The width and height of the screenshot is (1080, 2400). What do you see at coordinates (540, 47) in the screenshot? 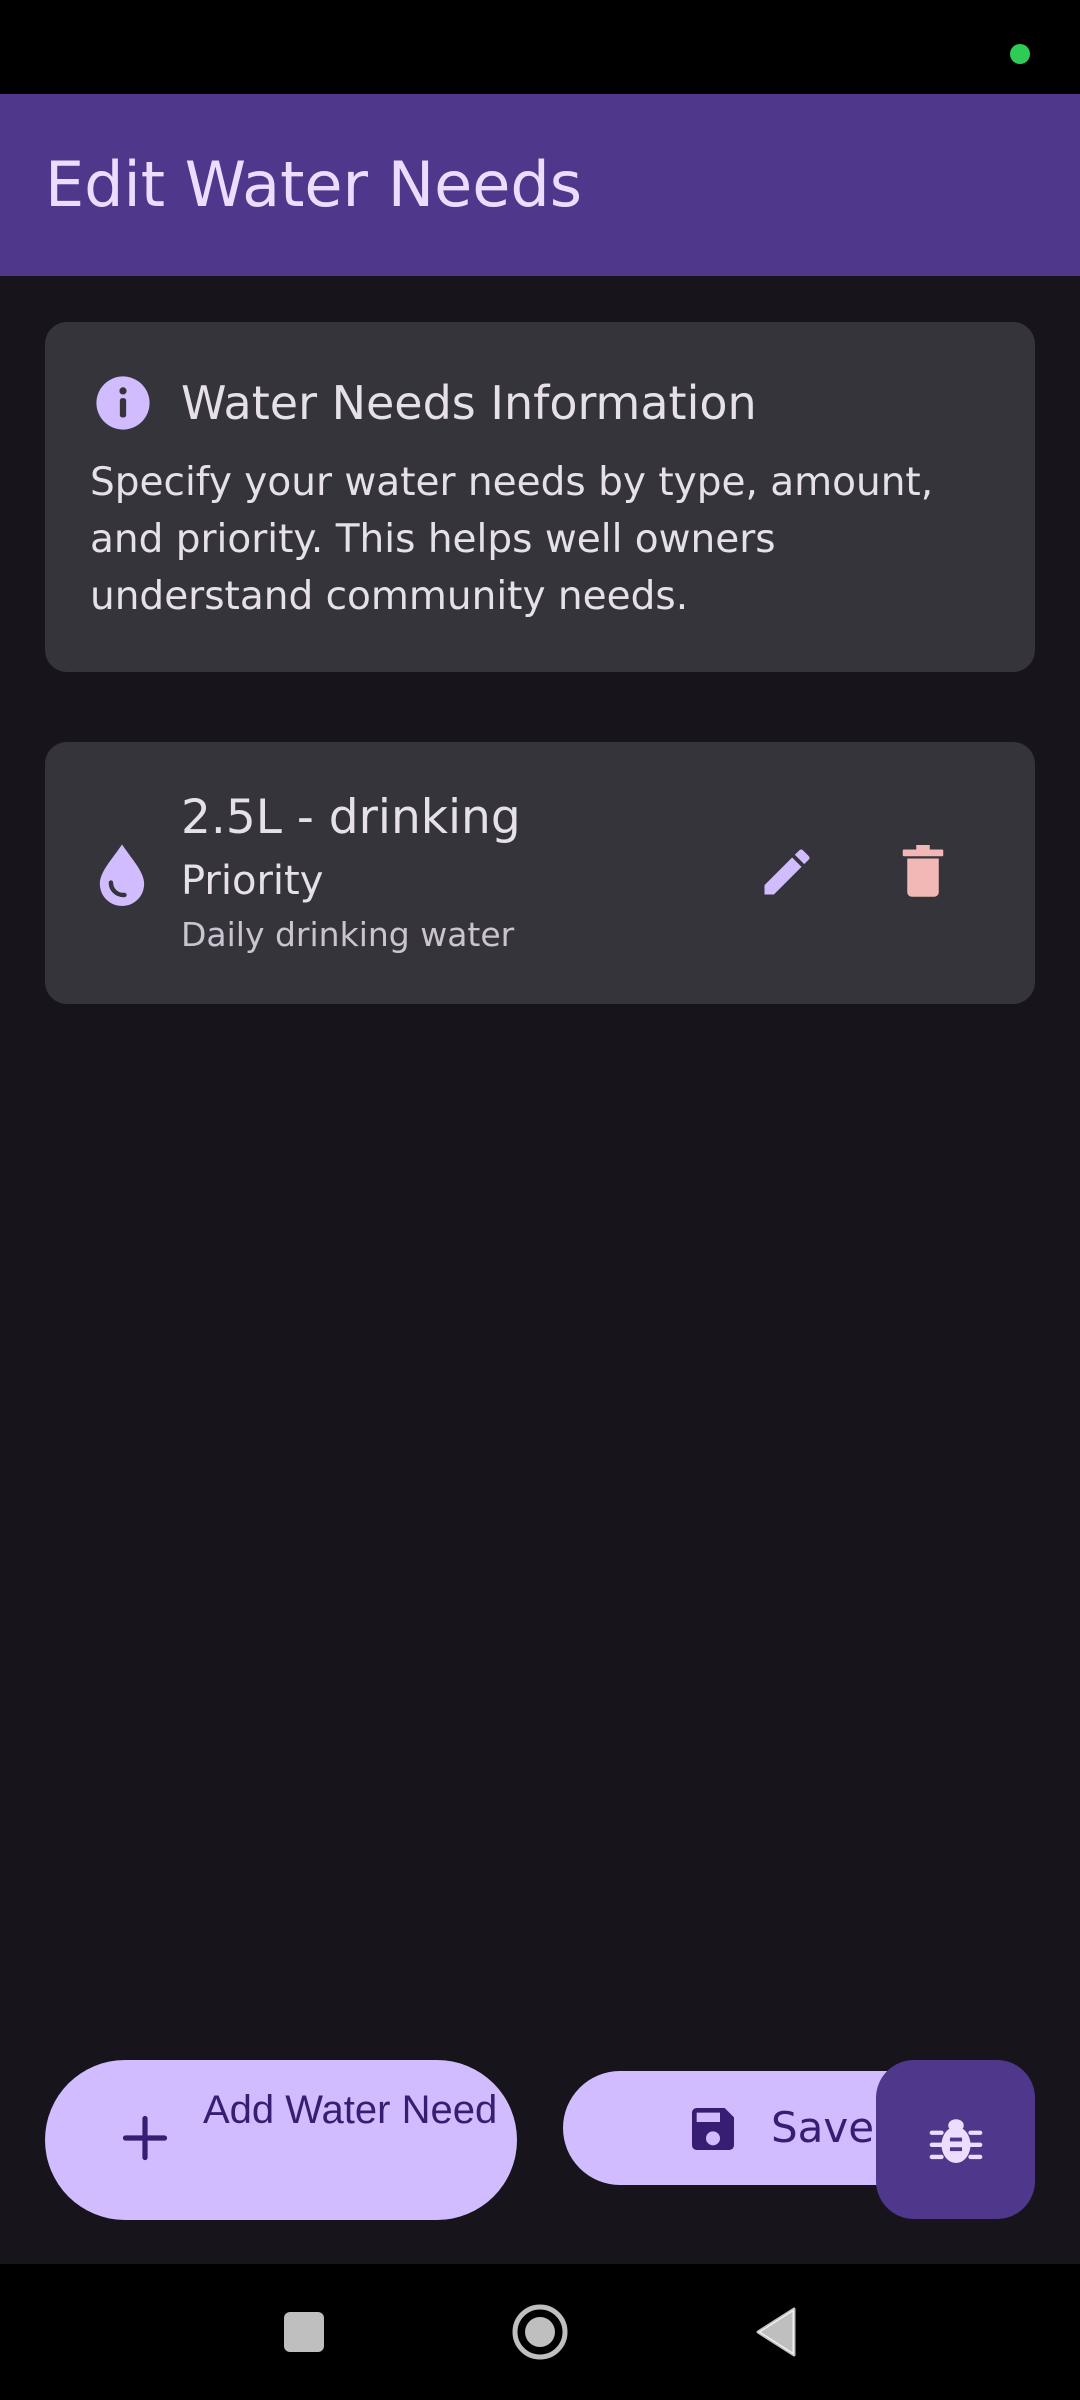
I see `status-bar` at bounding box center [540, 47].